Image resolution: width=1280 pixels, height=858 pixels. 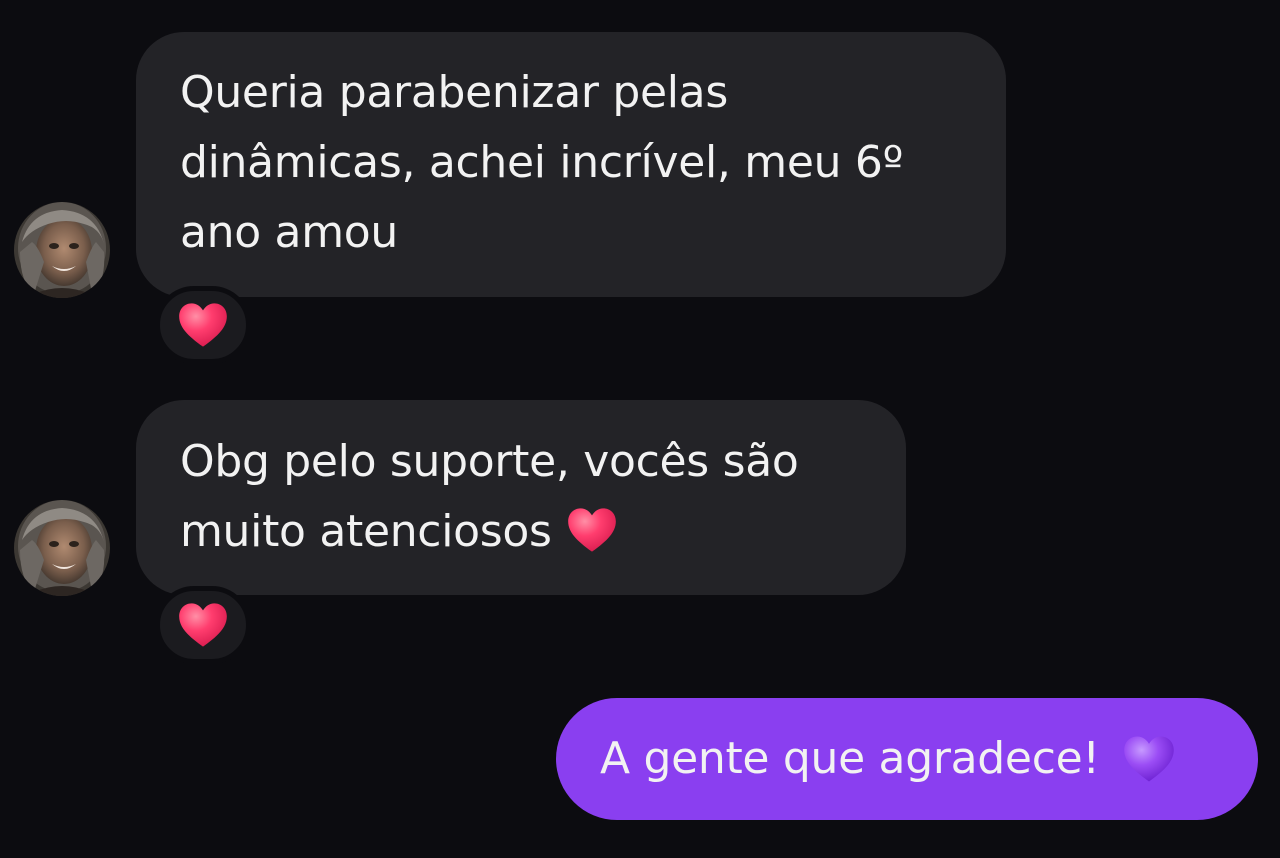 What do you see at coordinates (850, 758) in the screenshot?
I see `message-text: A gente que agradece!` at bounding box center [850, 758].